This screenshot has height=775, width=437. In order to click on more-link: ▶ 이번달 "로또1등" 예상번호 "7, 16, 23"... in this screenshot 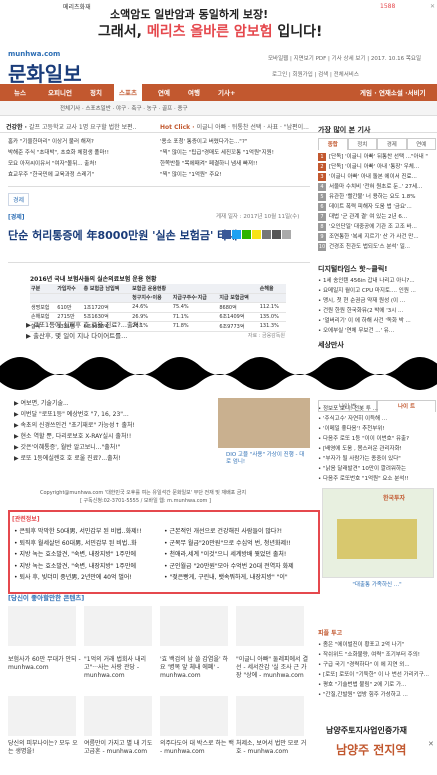, I will do `click(114, 414)`.